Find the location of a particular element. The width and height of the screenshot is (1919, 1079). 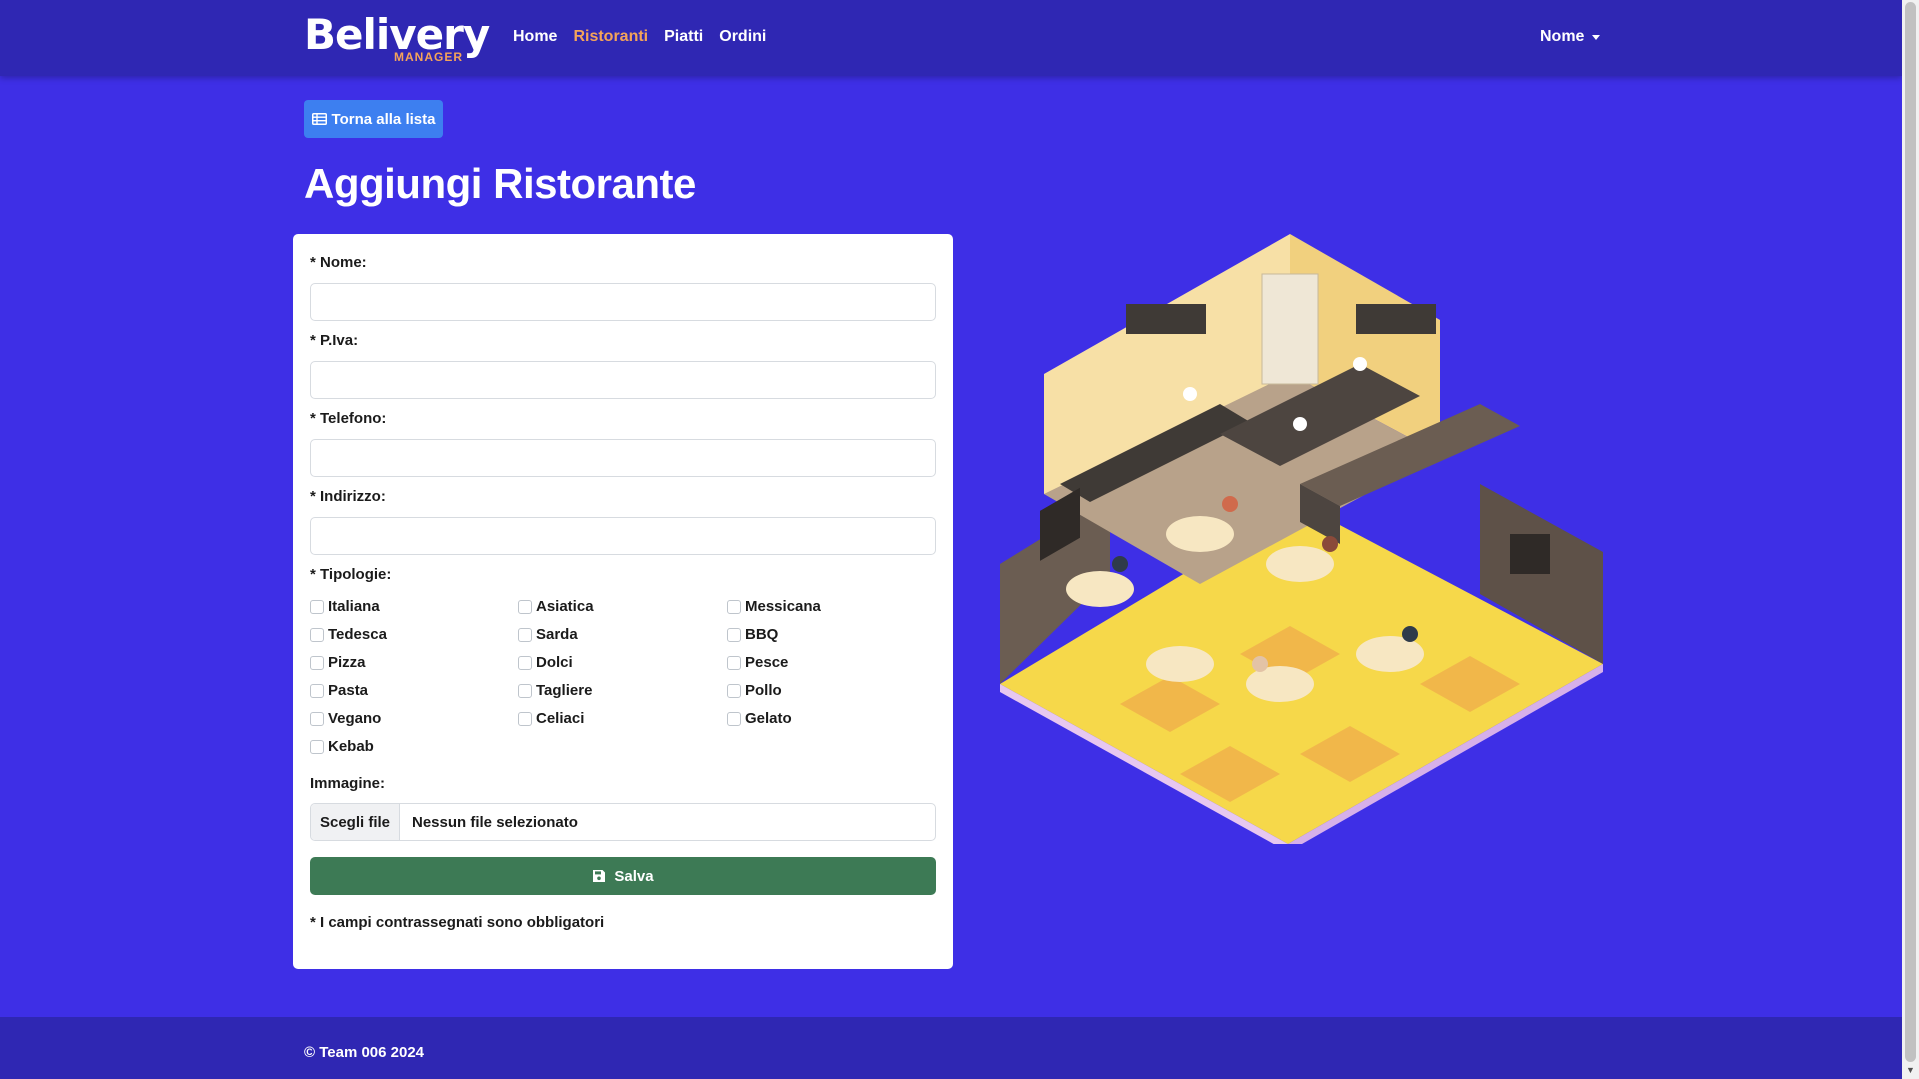

name-label: * Nome: is located at coordinates (338, 262).